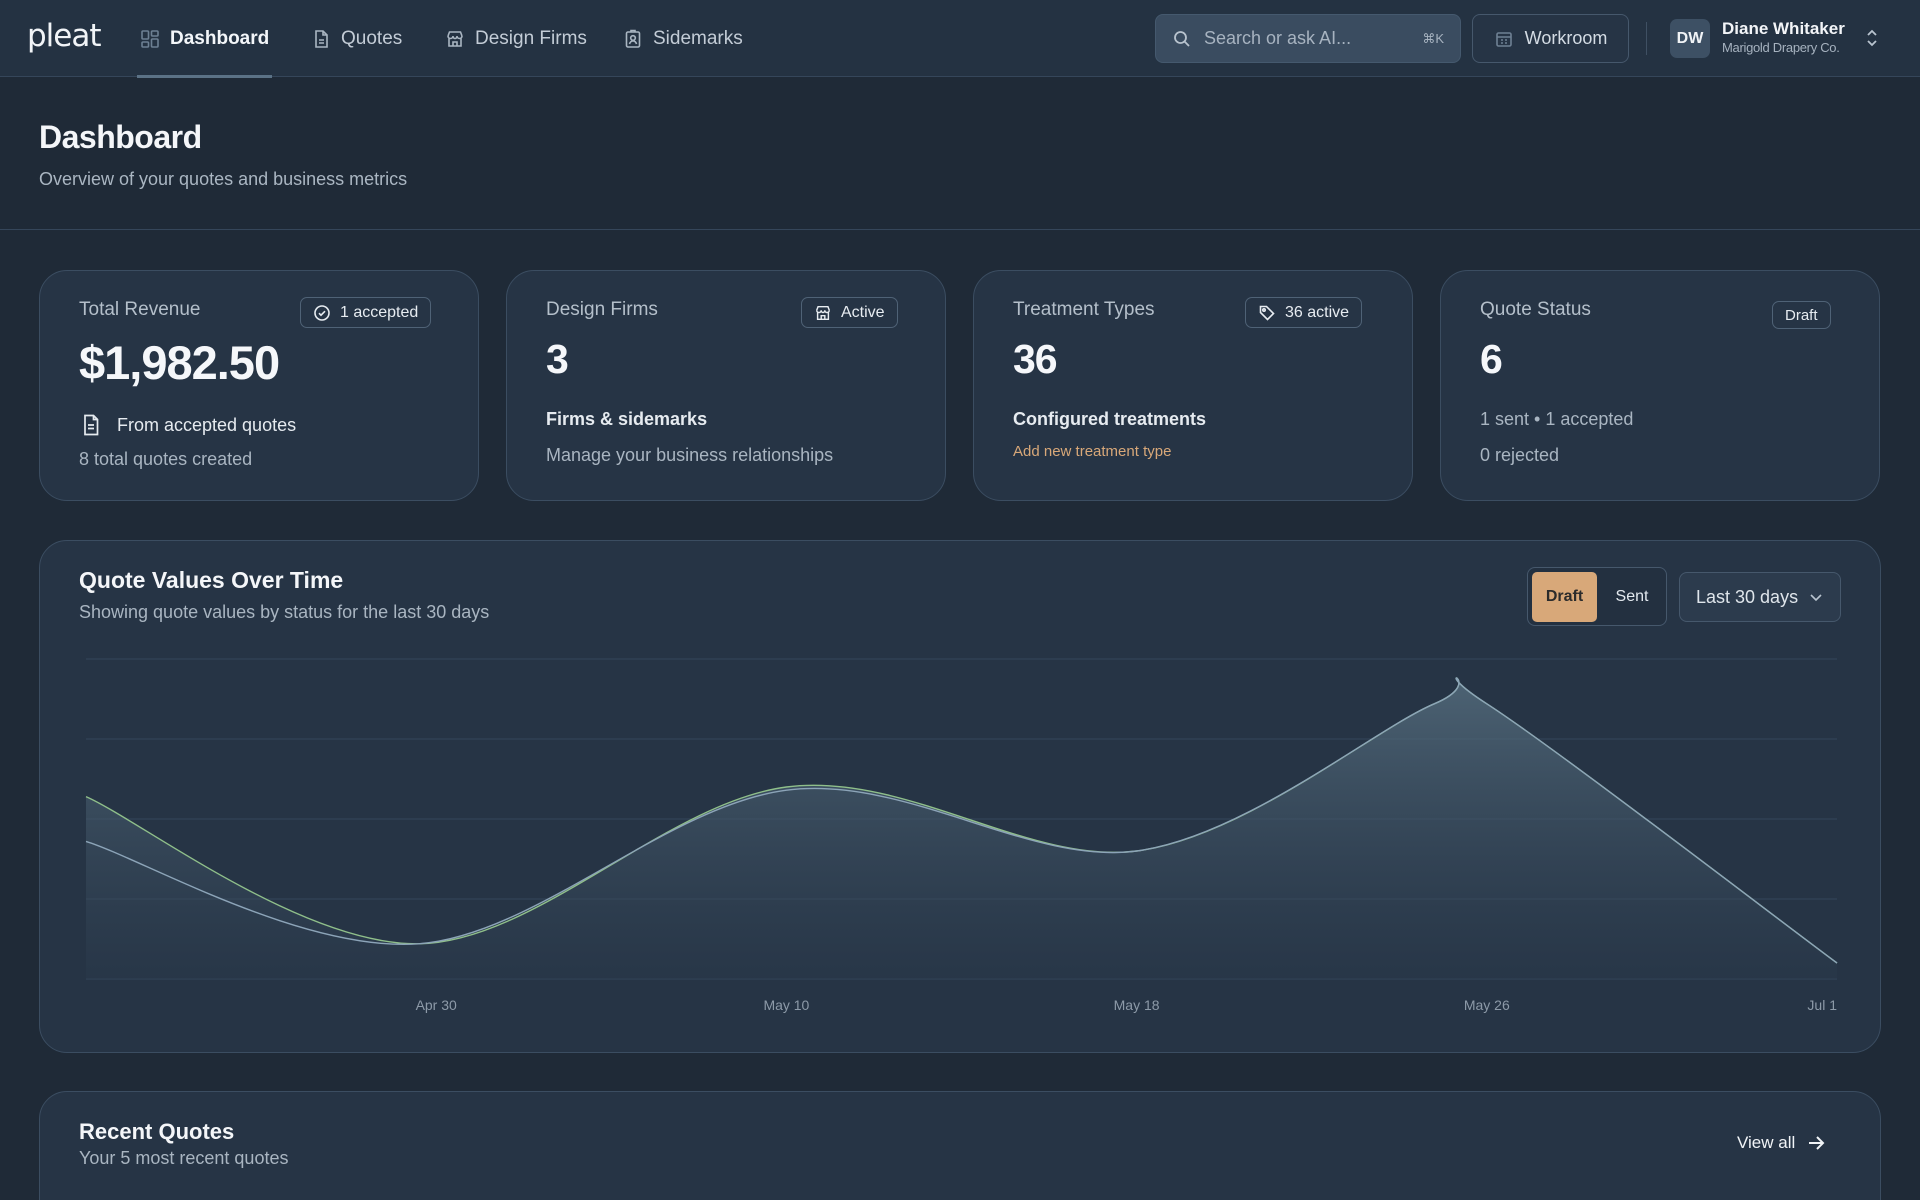 The image size is (1920, 1200). What do you see at coordinates (557, 359) in the screenshot?
I see `firms-count: 3` at bounding box center [557, 359].